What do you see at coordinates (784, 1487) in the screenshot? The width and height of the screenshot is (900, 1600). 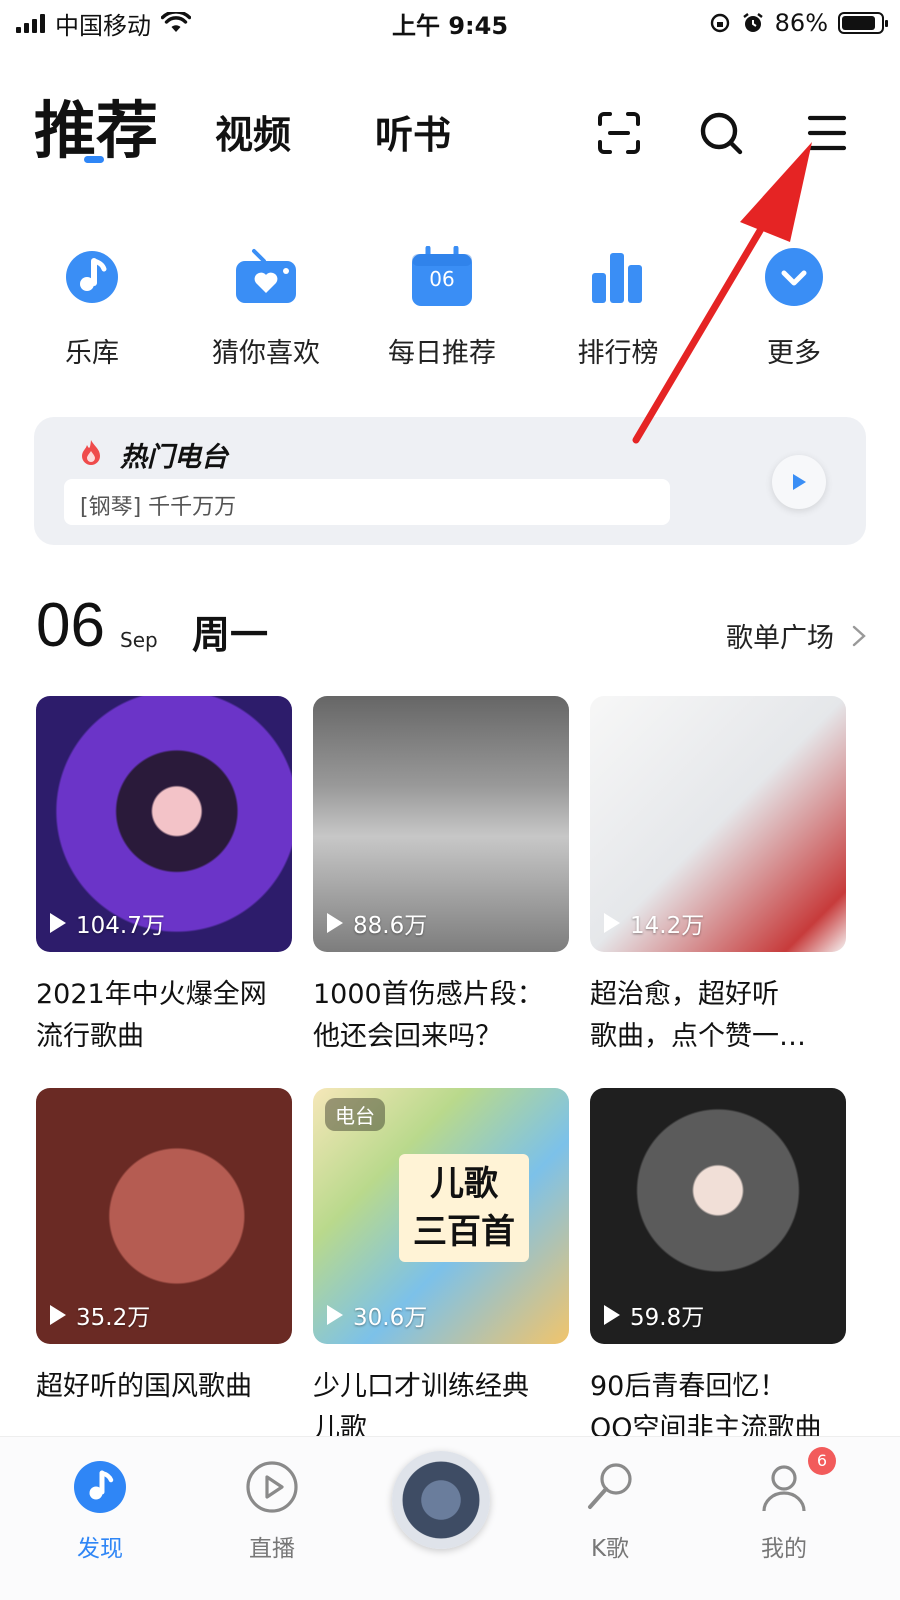 I see `user-icon` at bounding box center [784, 1487].